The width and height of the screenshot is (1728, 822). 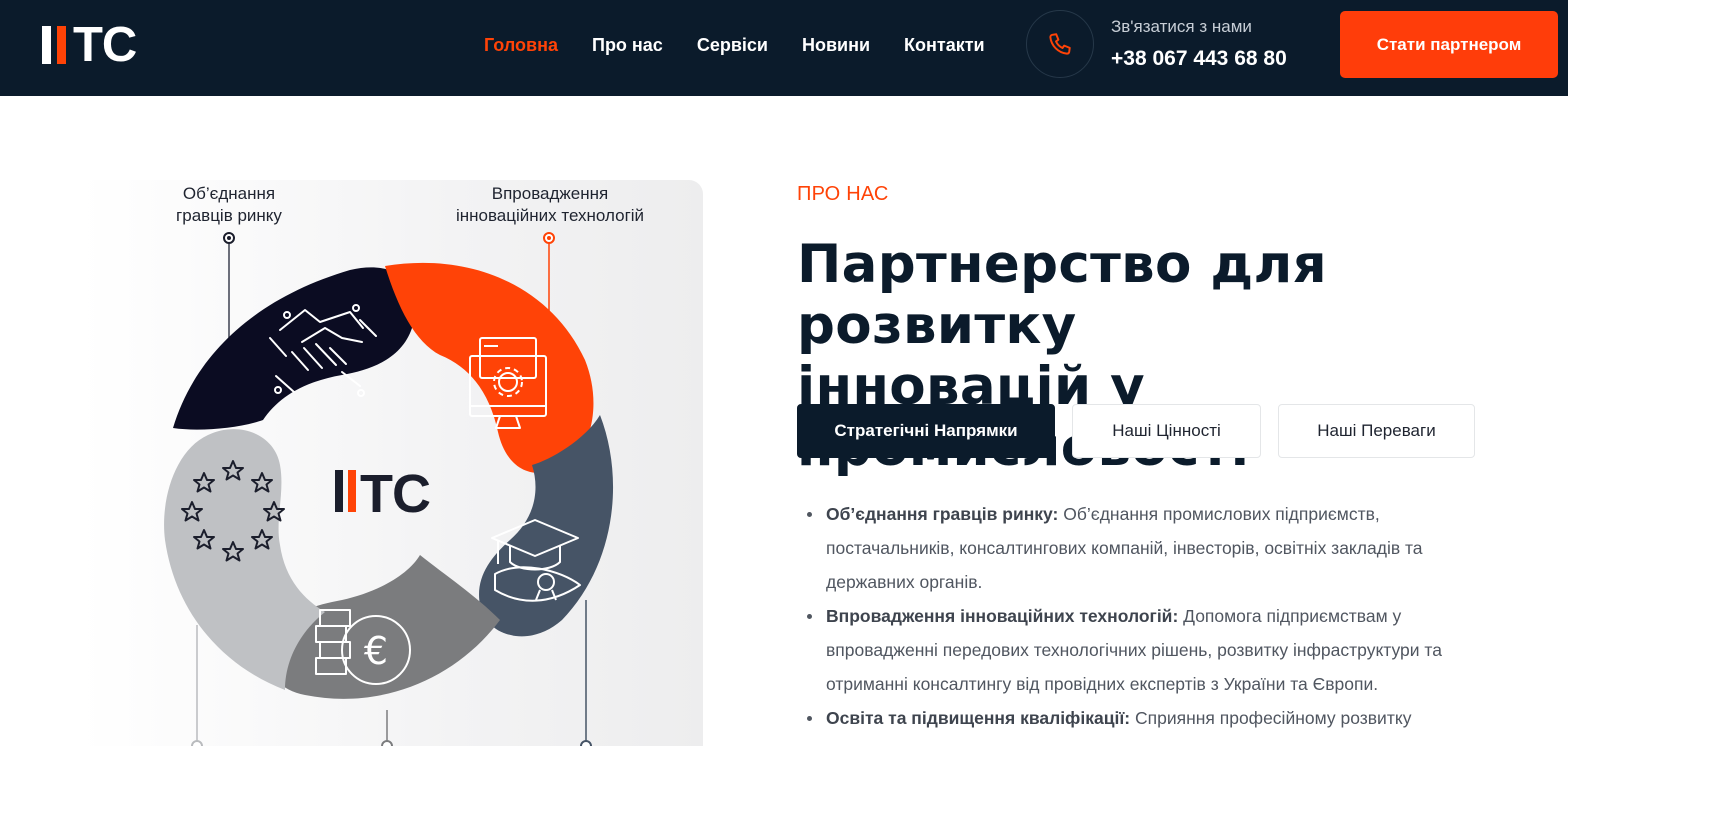 What do you see at coordinates (46, 45) in the screenshot?
I see `logo-bar` at bounding box center [46, 45].